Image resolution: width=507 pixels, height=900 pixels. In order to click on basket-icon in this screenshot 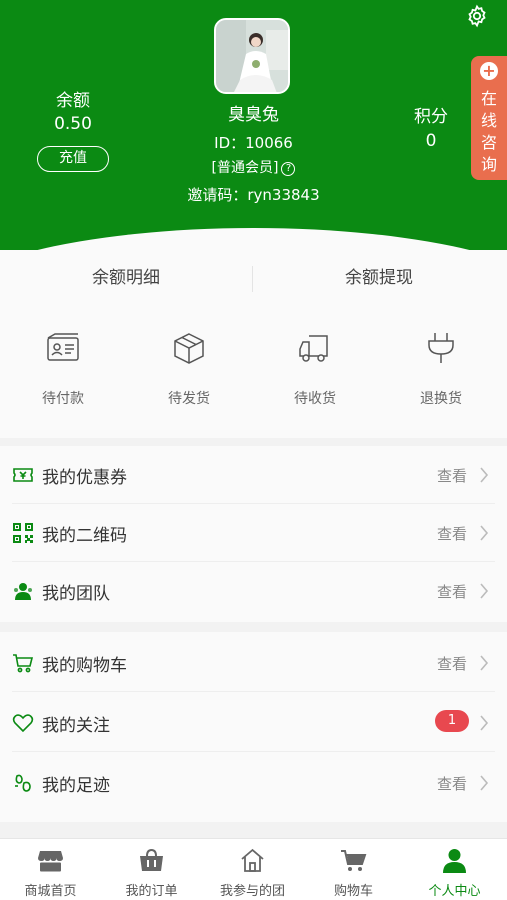, I will do `click(151, 859)`.